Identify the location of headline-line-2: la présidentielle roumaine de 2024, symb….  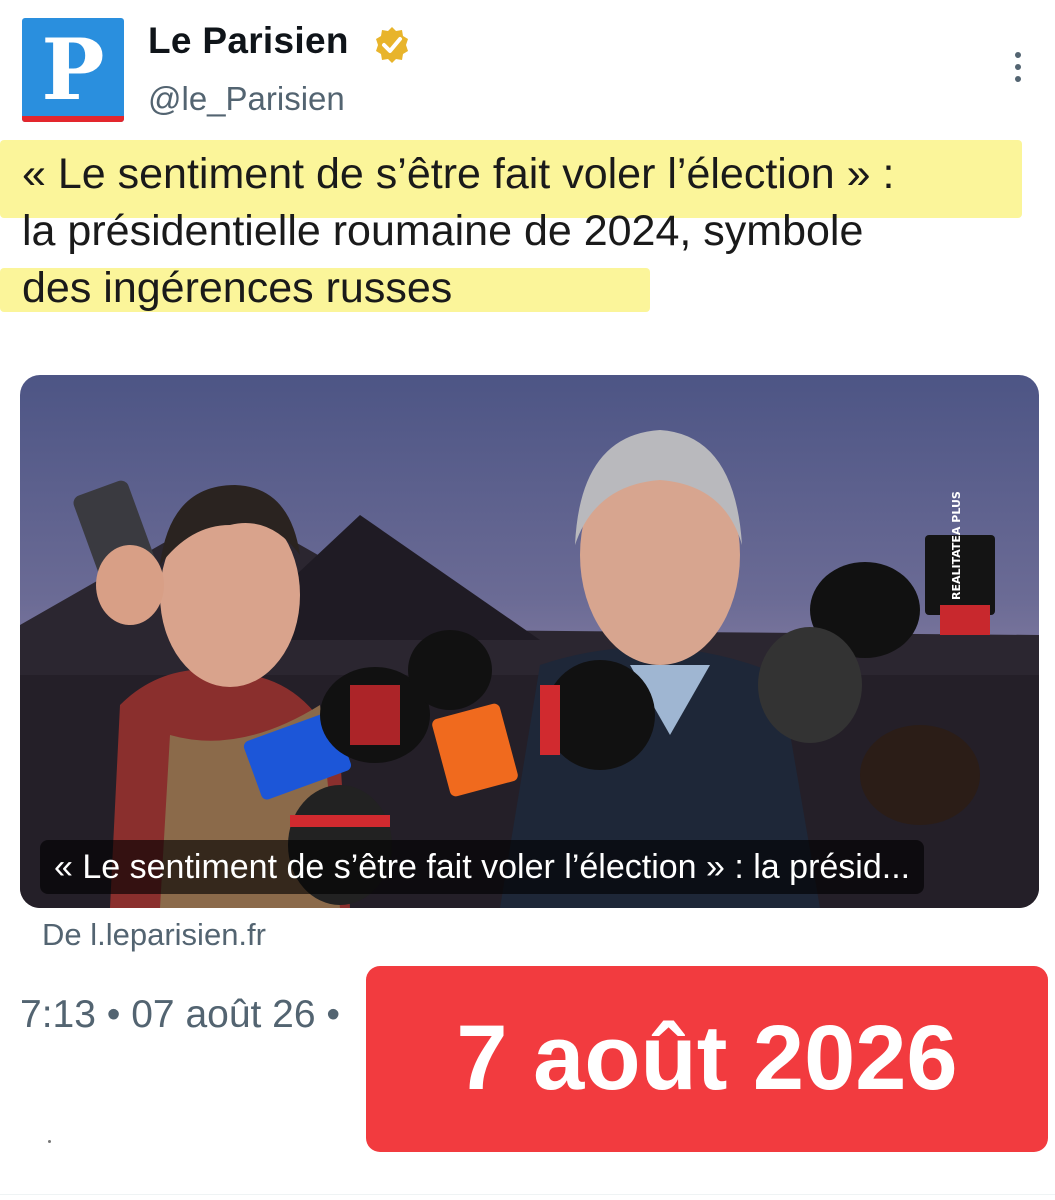
(443, 231).